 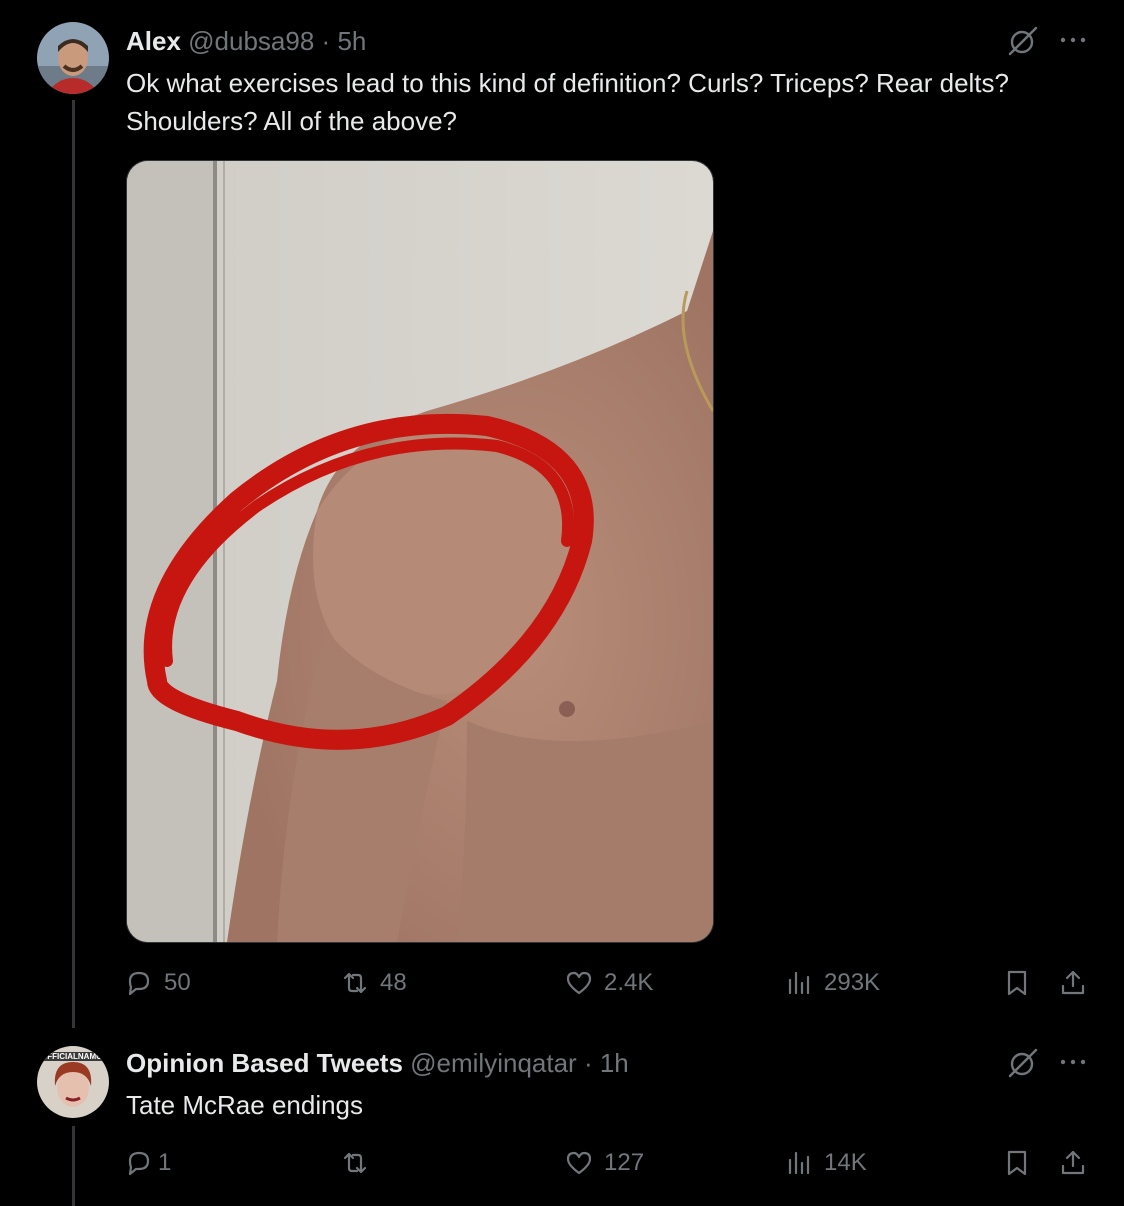 What do you see at coordinates (165, 1162) in the screenshot?
I see `reply-count: 1` at bounding box center [165, 1162].